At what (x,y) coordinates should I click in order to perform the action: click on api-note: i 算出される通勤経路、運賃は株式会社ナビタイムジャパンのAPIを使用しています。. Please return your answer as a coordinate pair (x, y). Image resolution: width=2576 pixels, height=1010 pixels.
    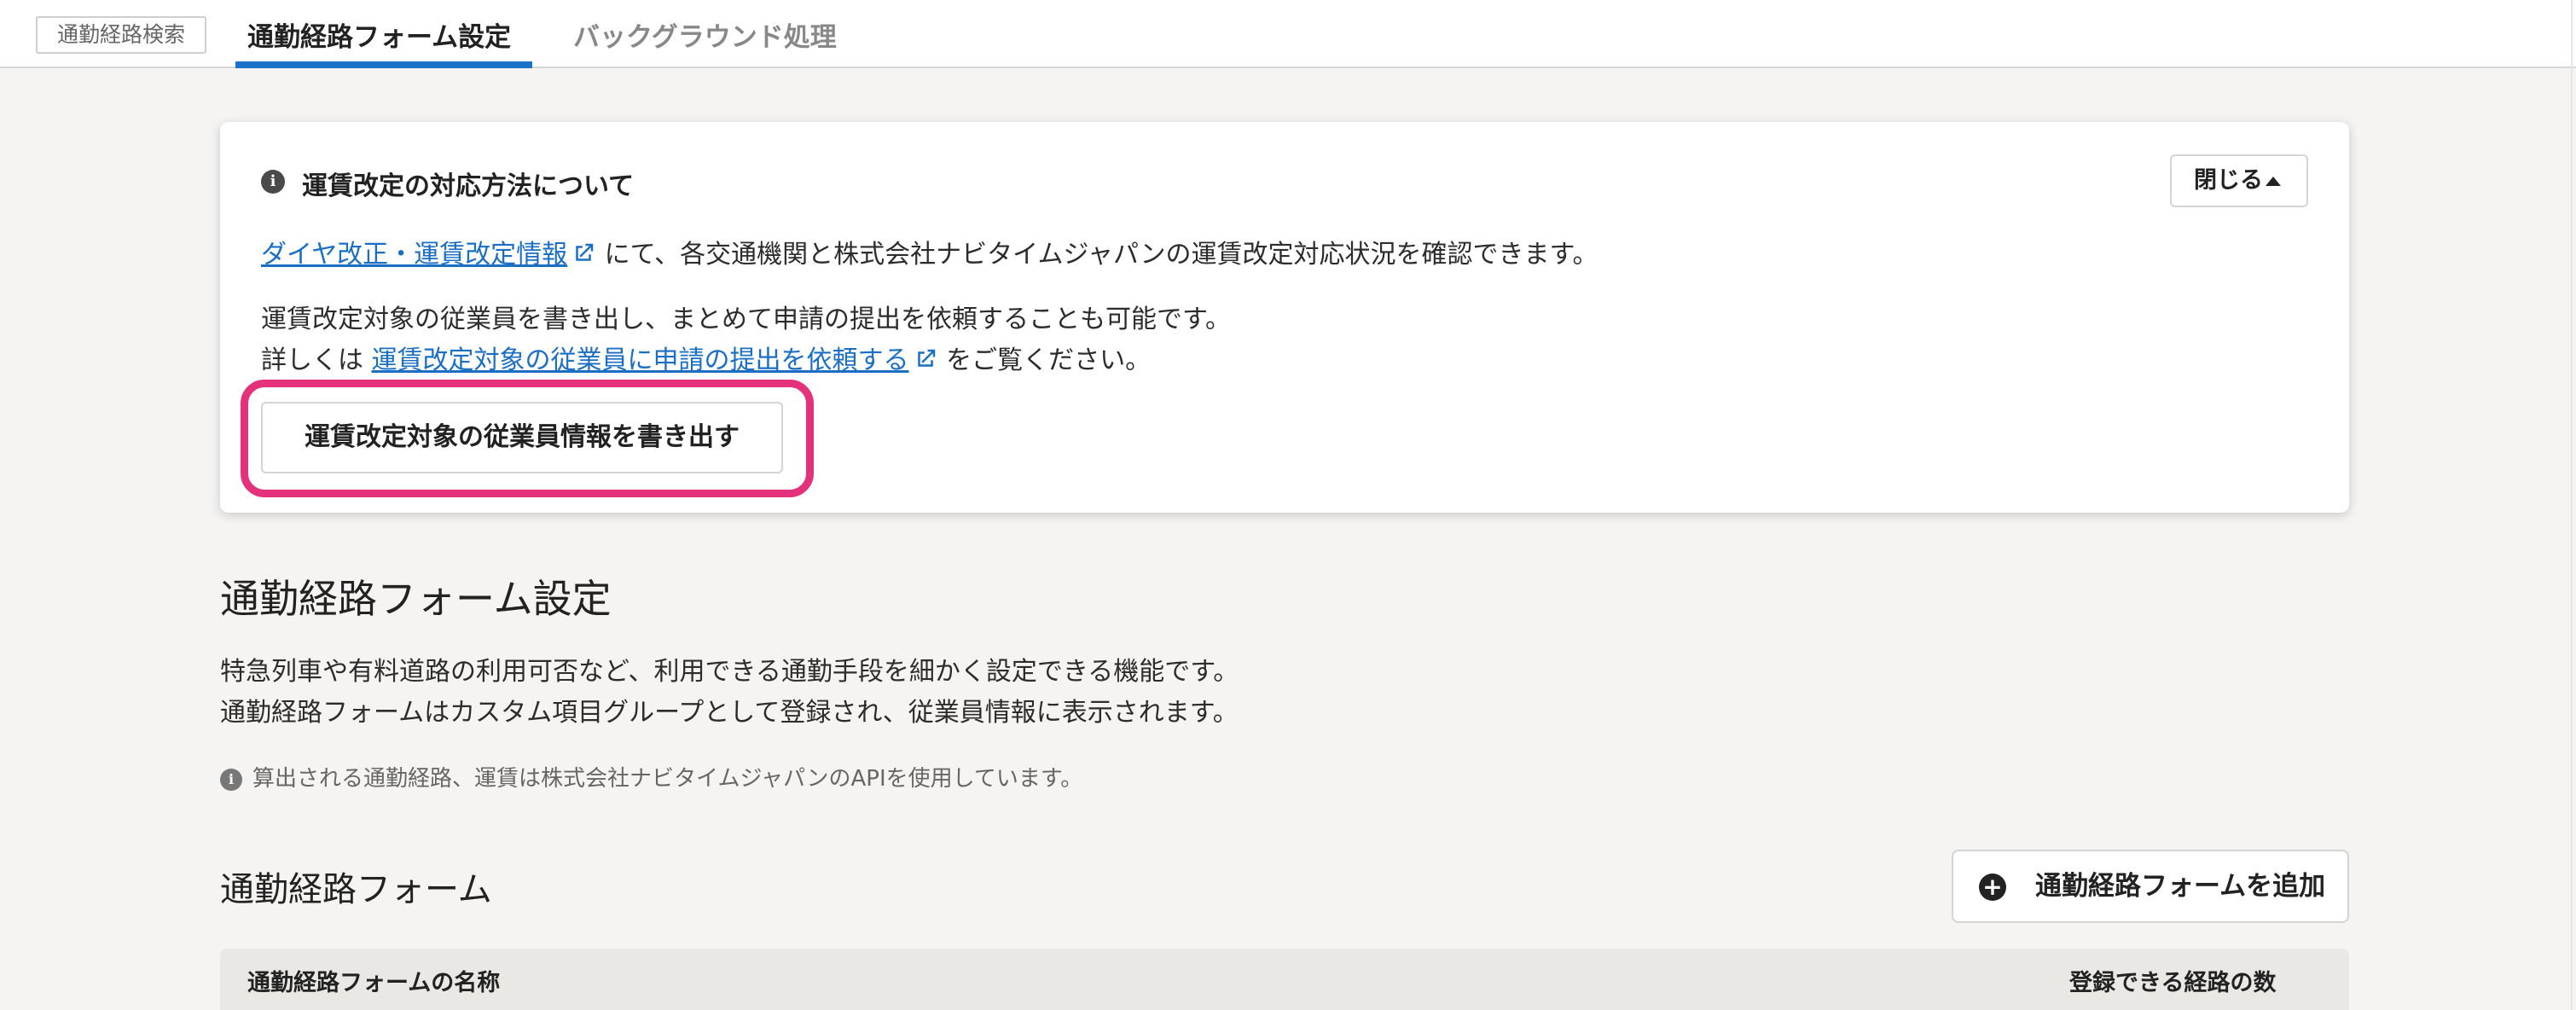
    Looking at the image, I should click on (651, 776).